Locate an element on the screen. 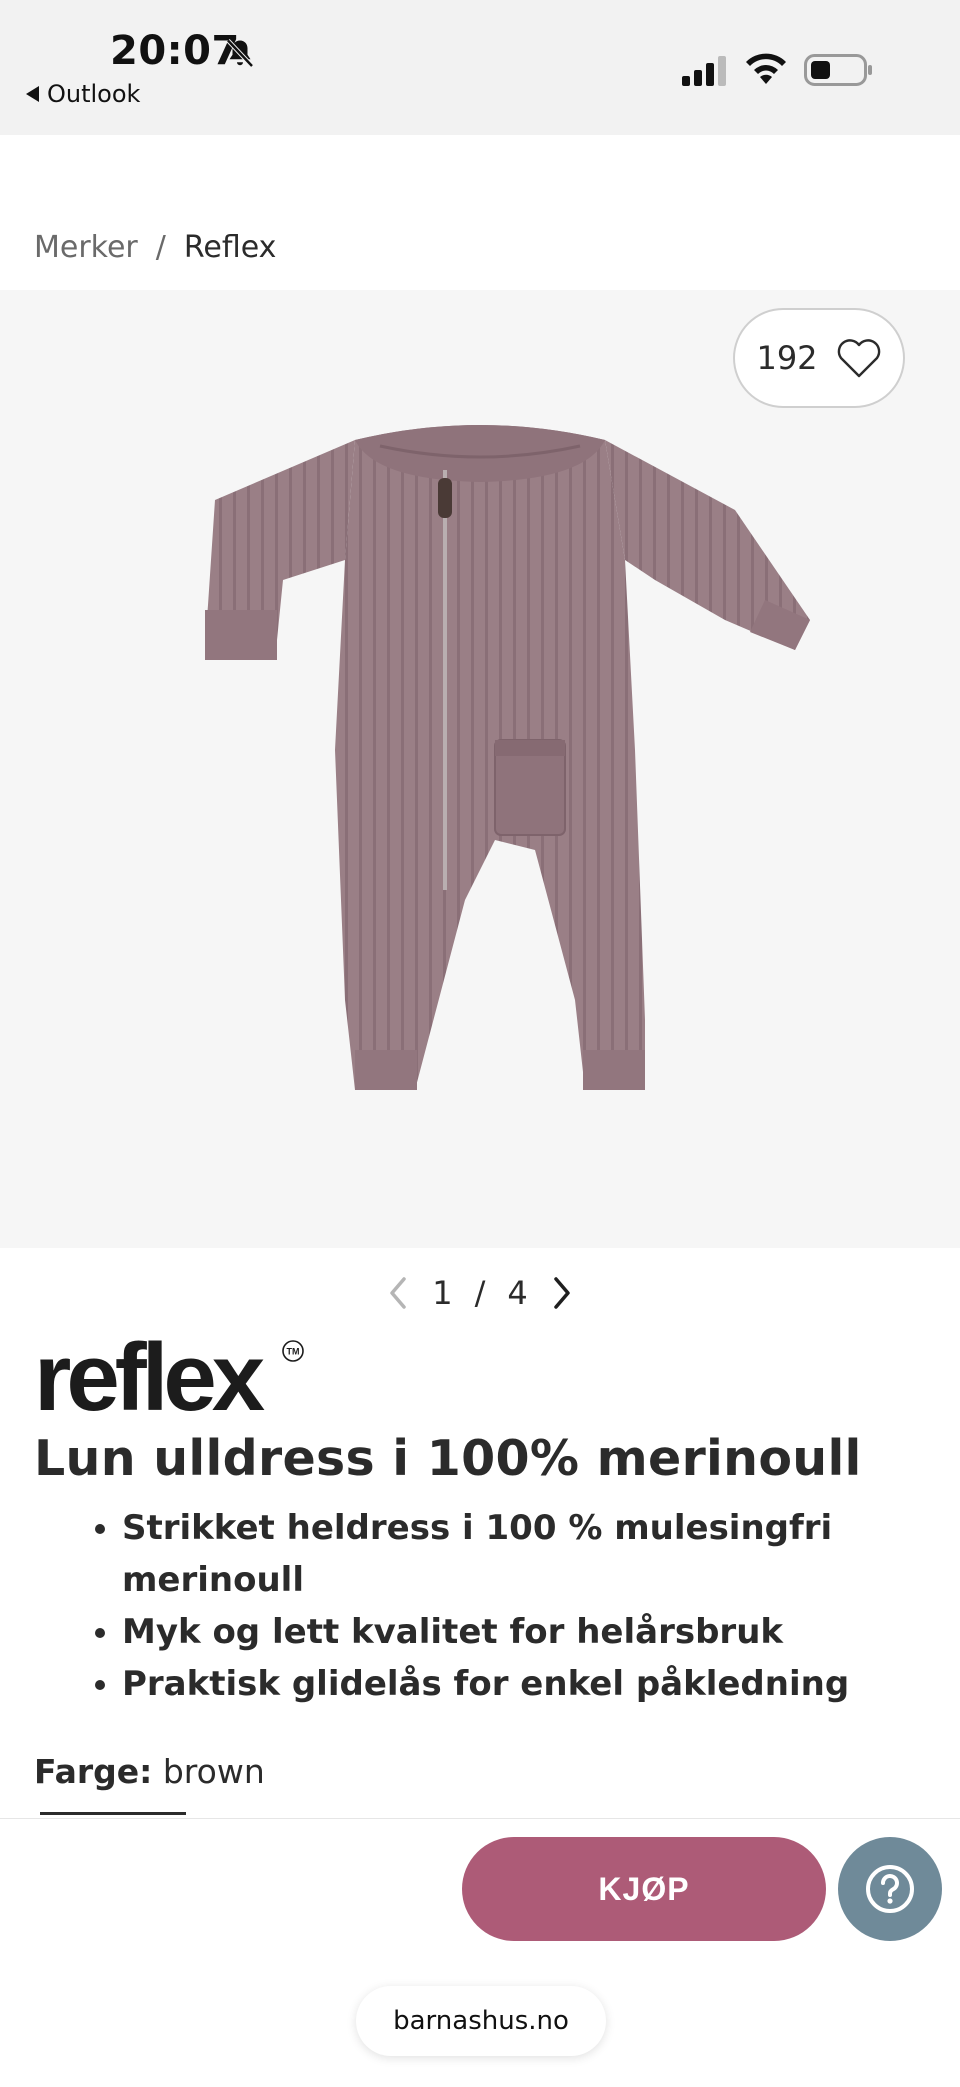  pager-total: 4 is located at coordinates (517, 1293).